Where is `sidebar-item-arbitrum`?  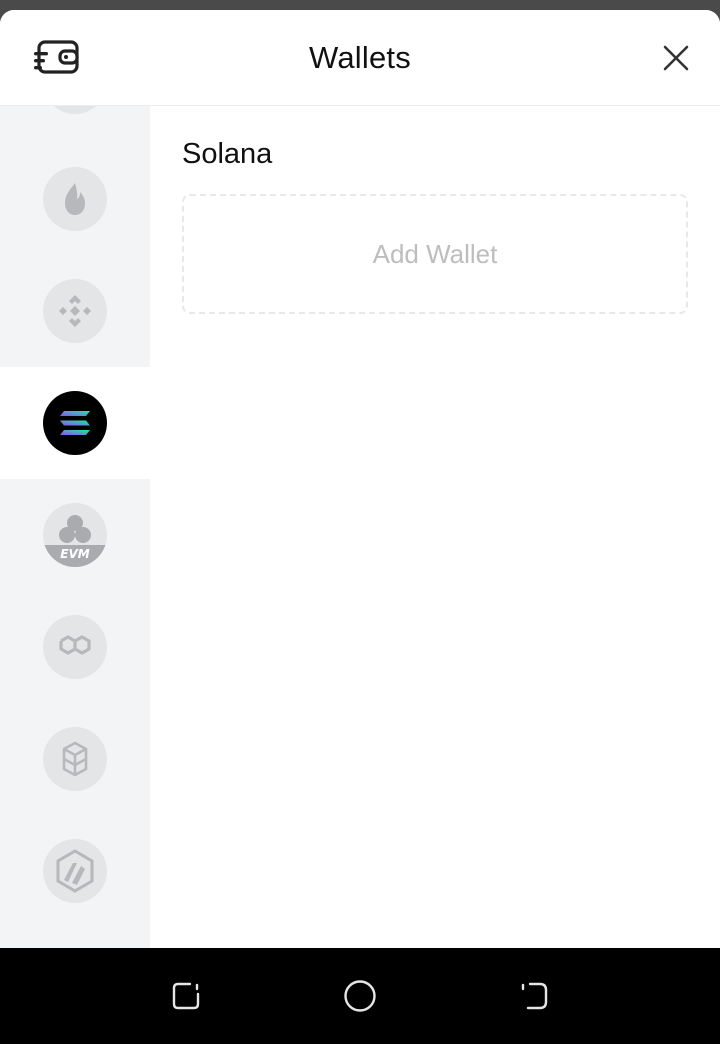 sidebar-item-arbitrum is located at coordinates (75, 871).